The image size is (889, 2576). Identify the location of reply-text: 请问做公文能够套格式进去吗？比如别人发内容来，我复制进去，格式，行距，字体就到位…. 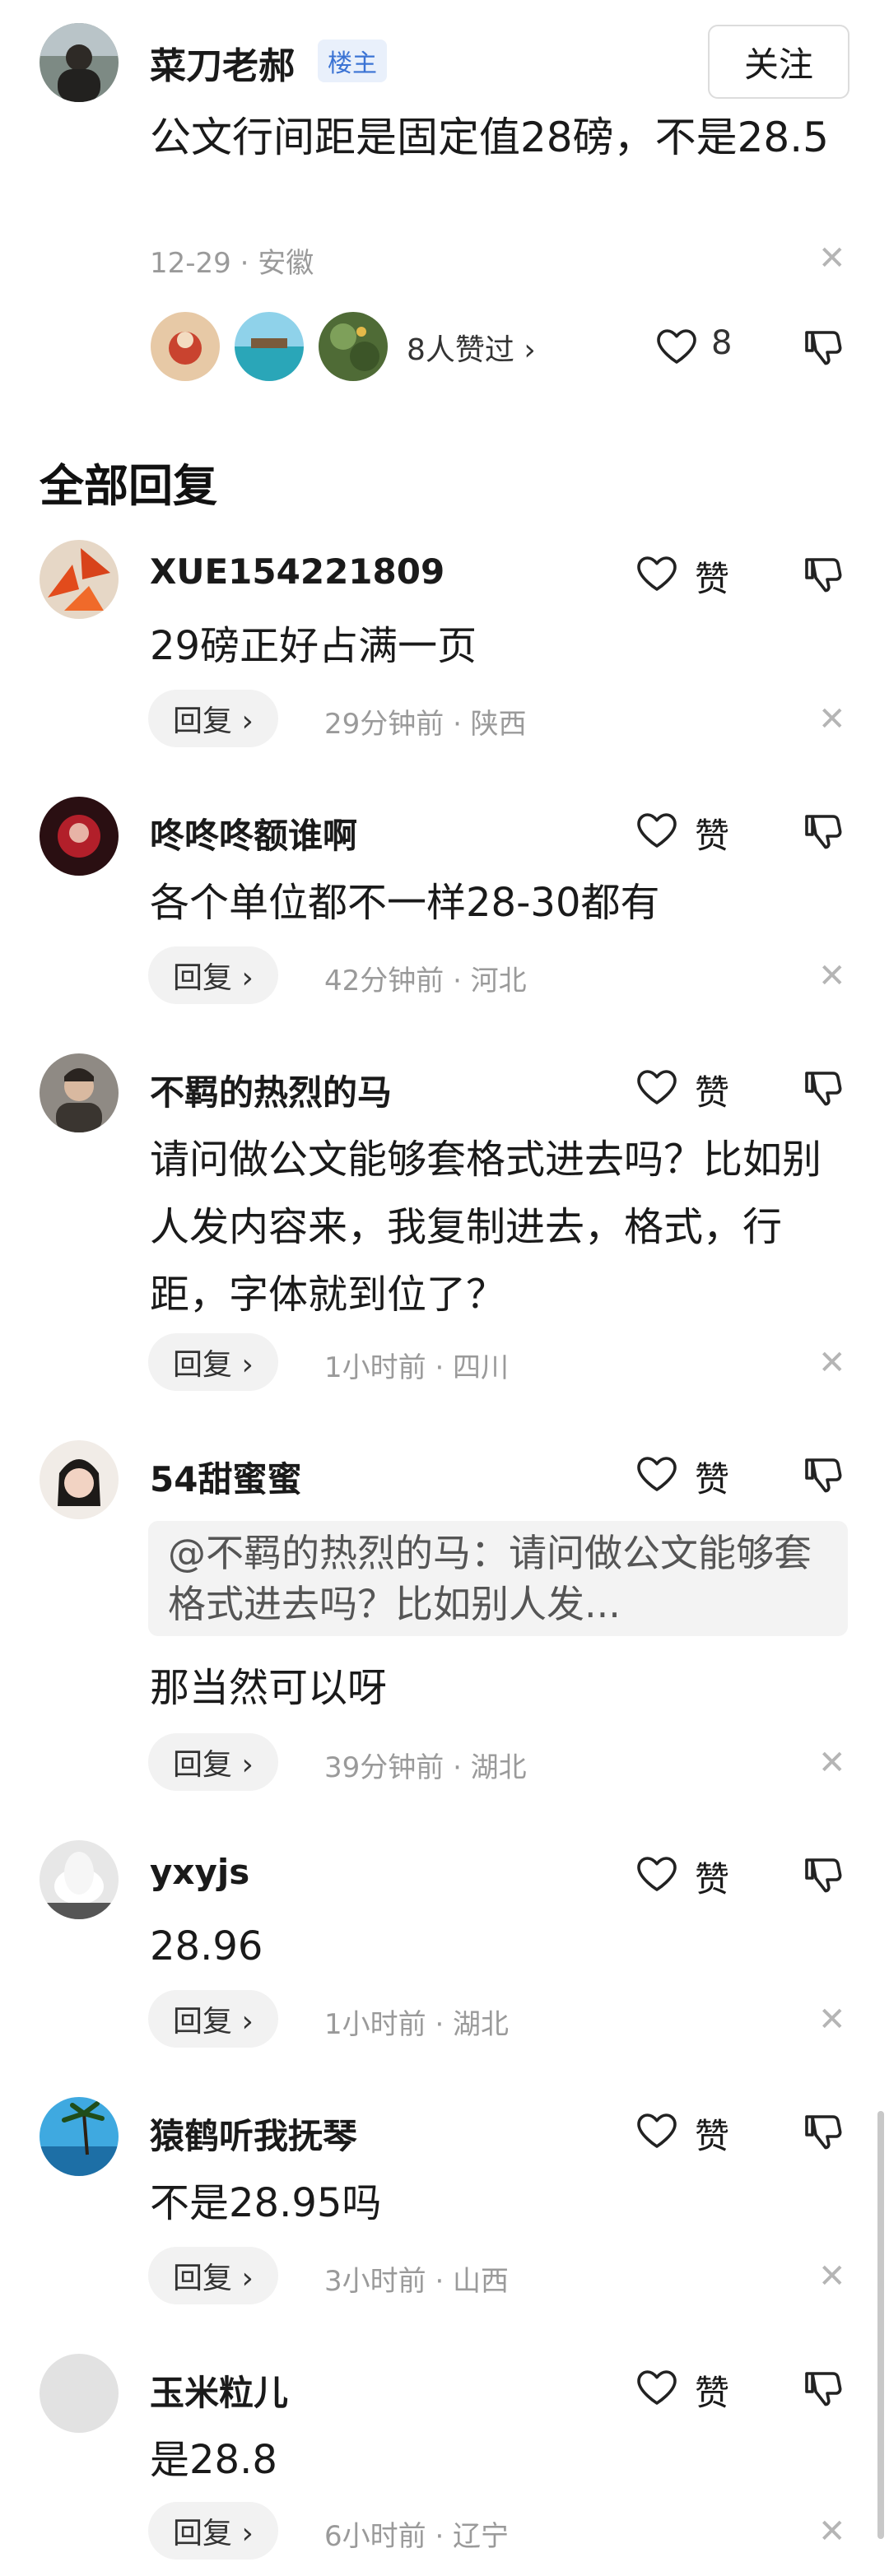
(486, 1227).